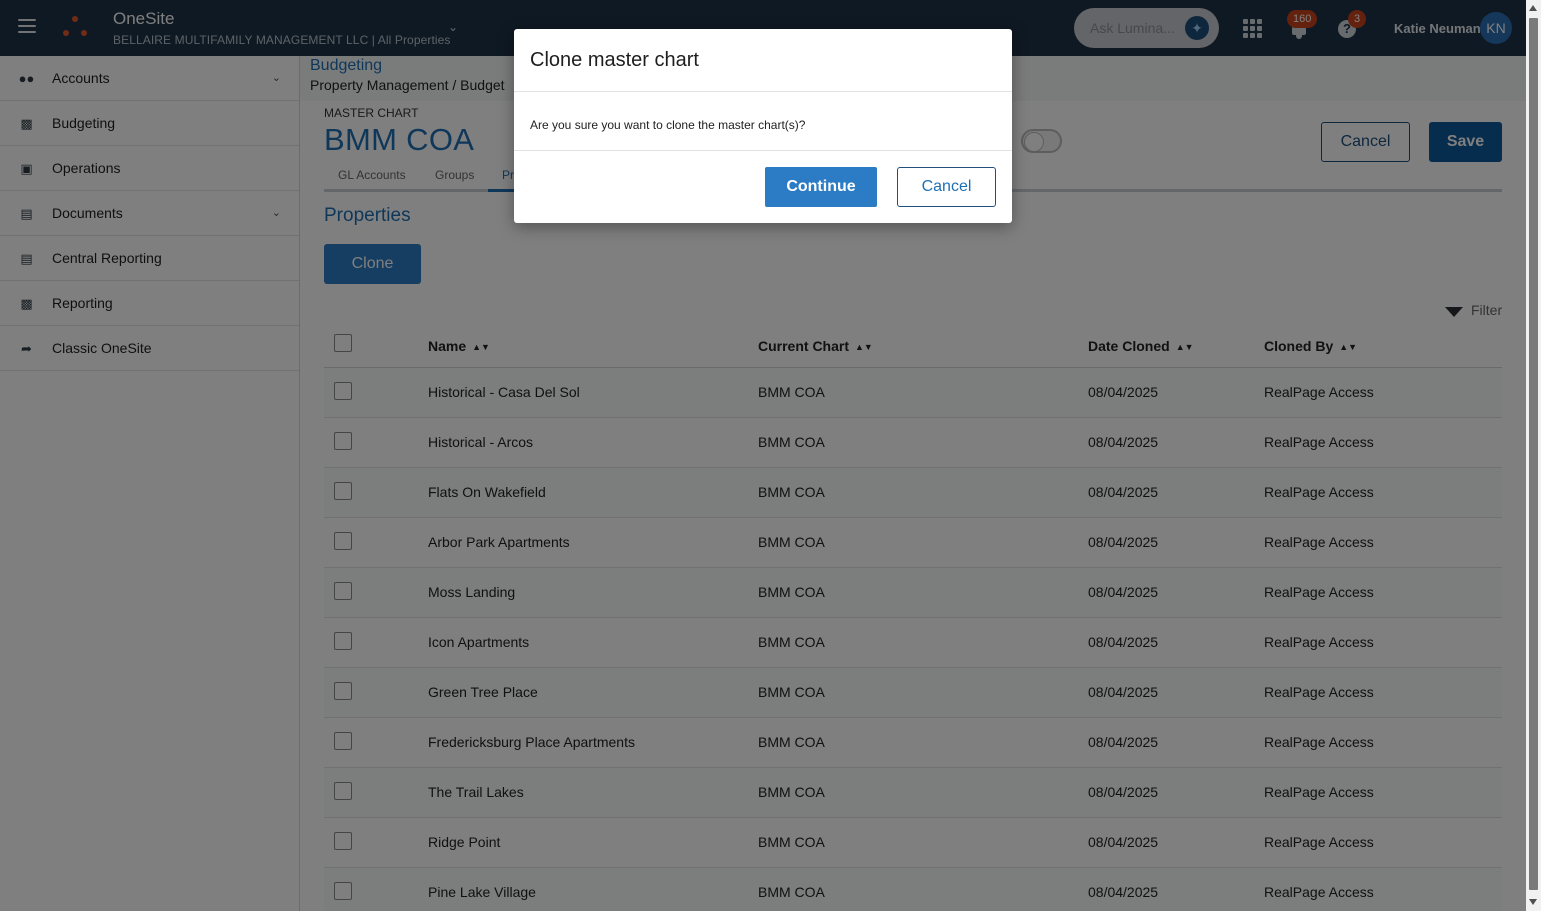 The height and width of the screenshot is (911, 1541). Describe the element at coordinates (946, 187) in the screenshot. I see `dialog-cancel-button: Cancel` at that location.